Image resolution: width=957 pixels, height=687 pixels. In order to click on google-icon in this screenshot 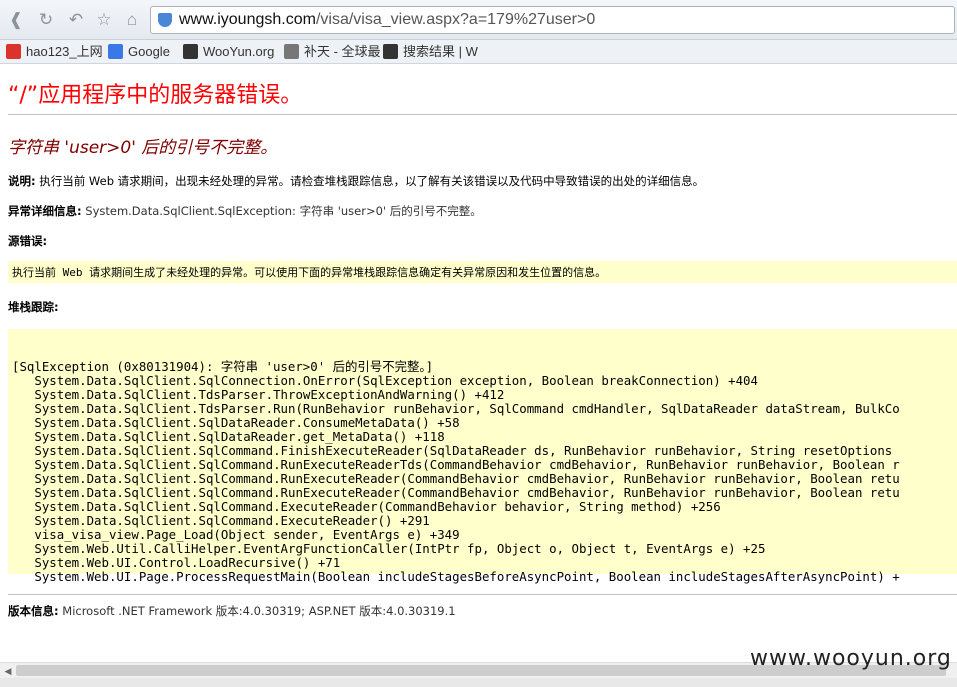, I will do `click(115, 51)`.